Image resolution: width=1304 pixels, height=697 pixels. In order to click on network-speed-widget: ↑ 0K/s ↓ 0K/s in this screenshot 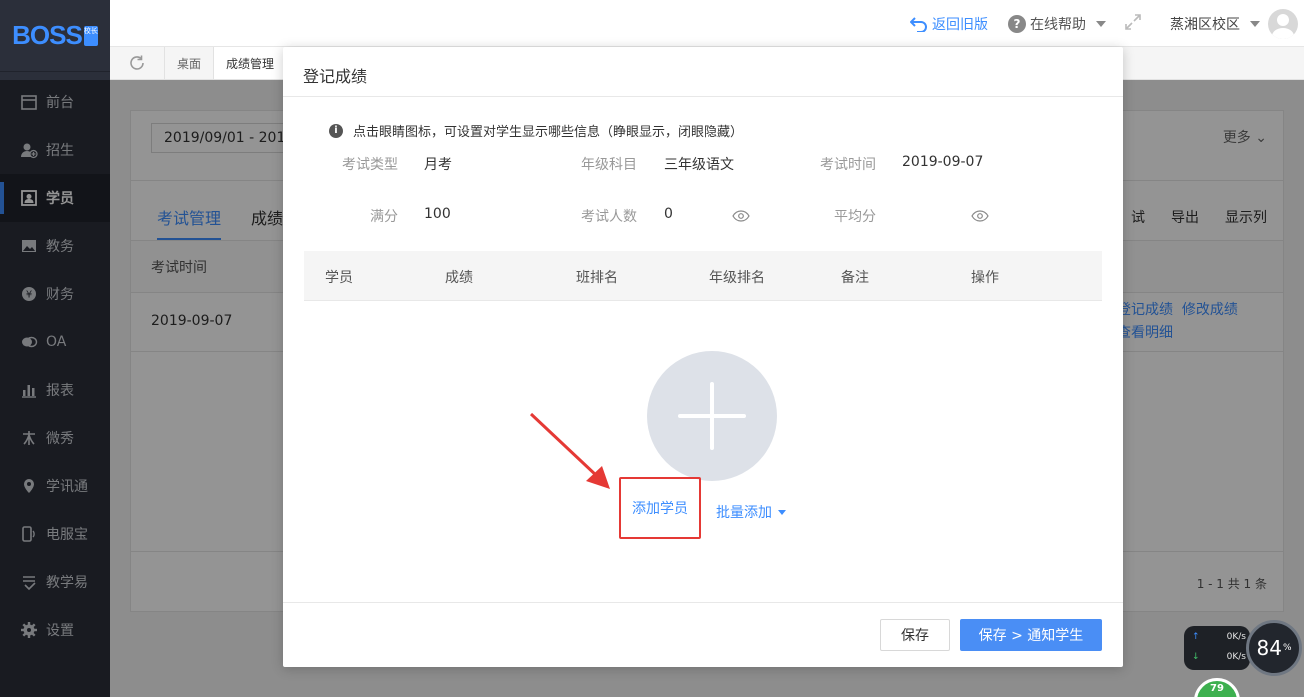, I will do `click(1217, 648)`.